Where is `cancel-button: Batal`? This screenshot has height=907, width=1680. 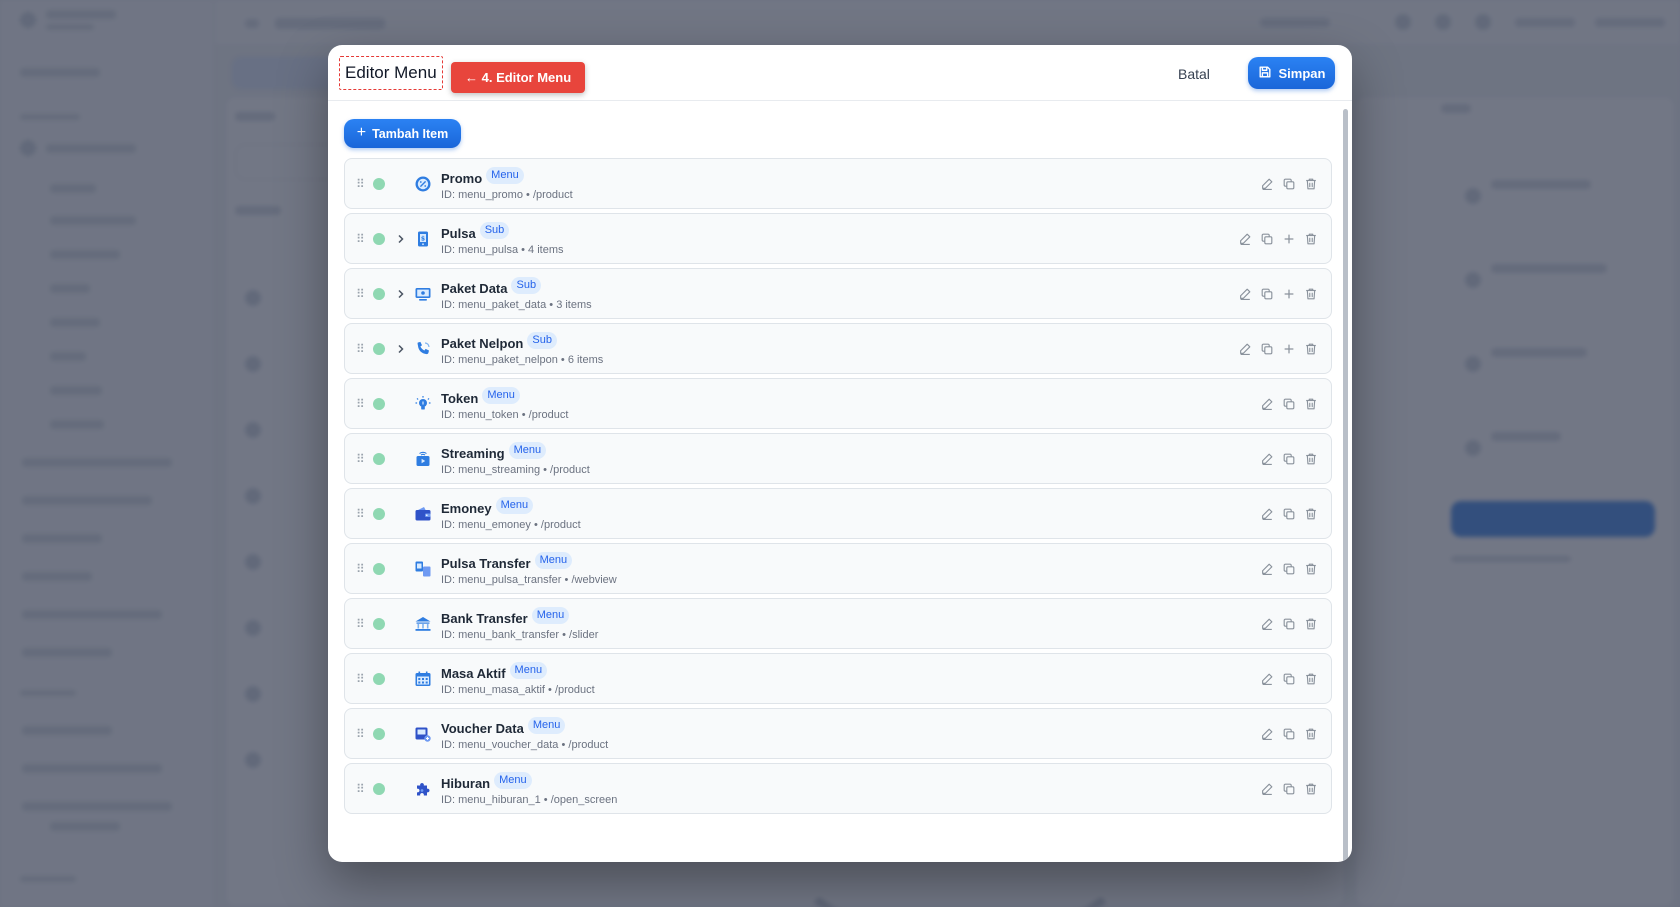
cancel-button: Batal is located at coordinates (1194, 74).